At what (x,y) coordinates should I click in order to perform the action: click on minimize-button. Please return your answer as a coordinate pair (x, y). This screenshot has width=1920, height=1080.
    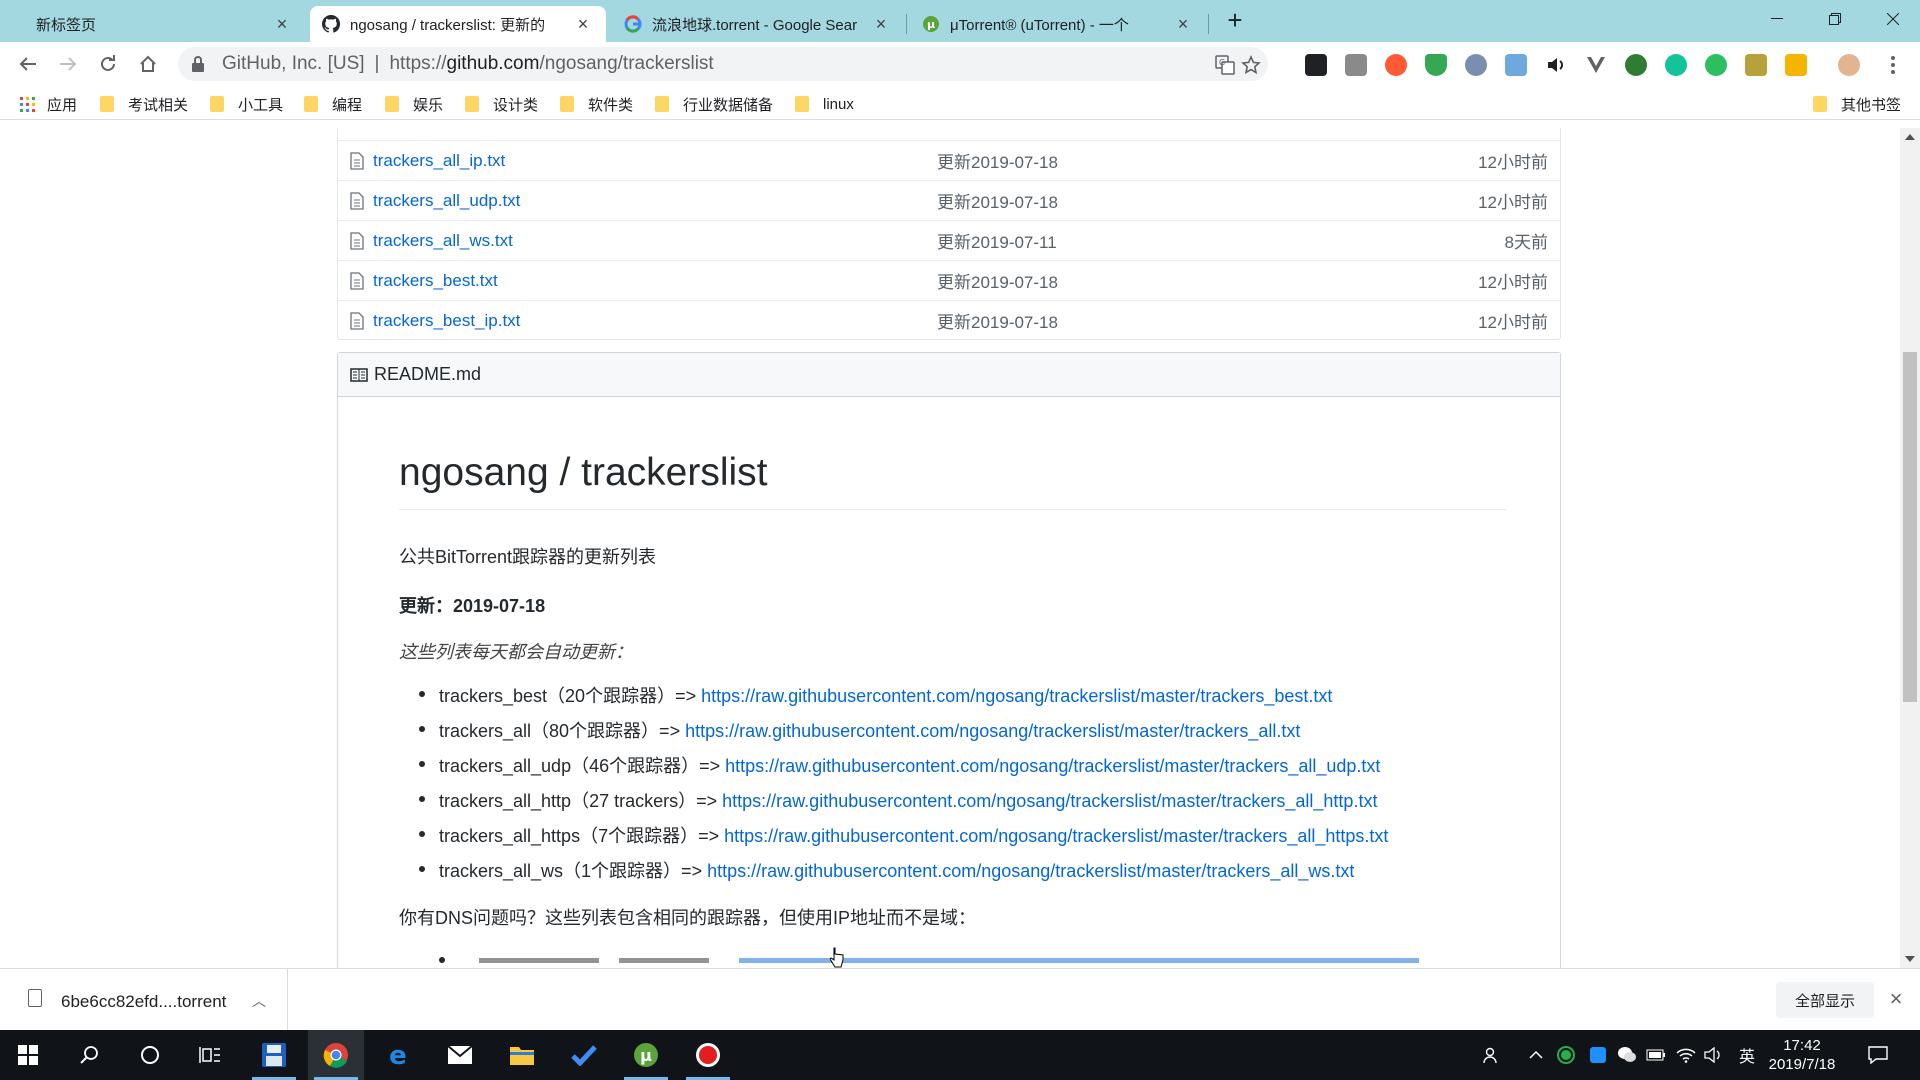
    Looking at the image, I should click on (1777, 19).